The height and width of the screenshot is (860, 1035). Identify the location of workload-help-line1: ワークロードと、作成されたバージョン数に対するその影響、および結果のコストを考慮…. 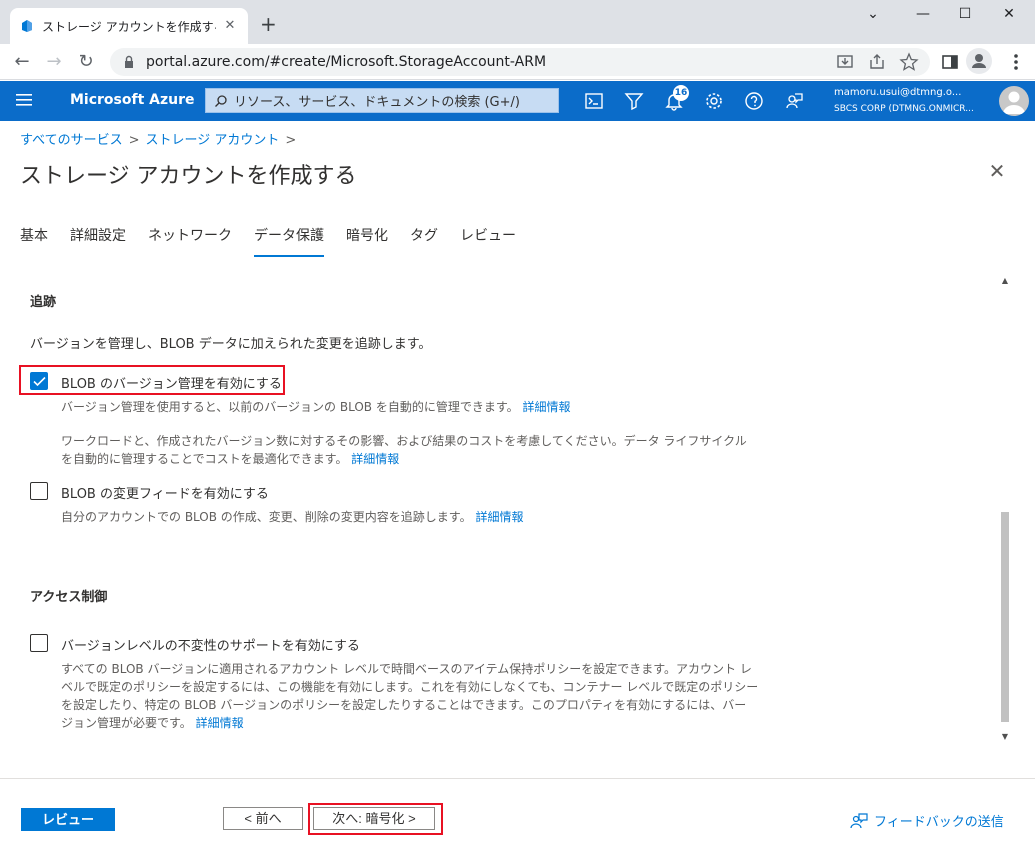
(404, 441).